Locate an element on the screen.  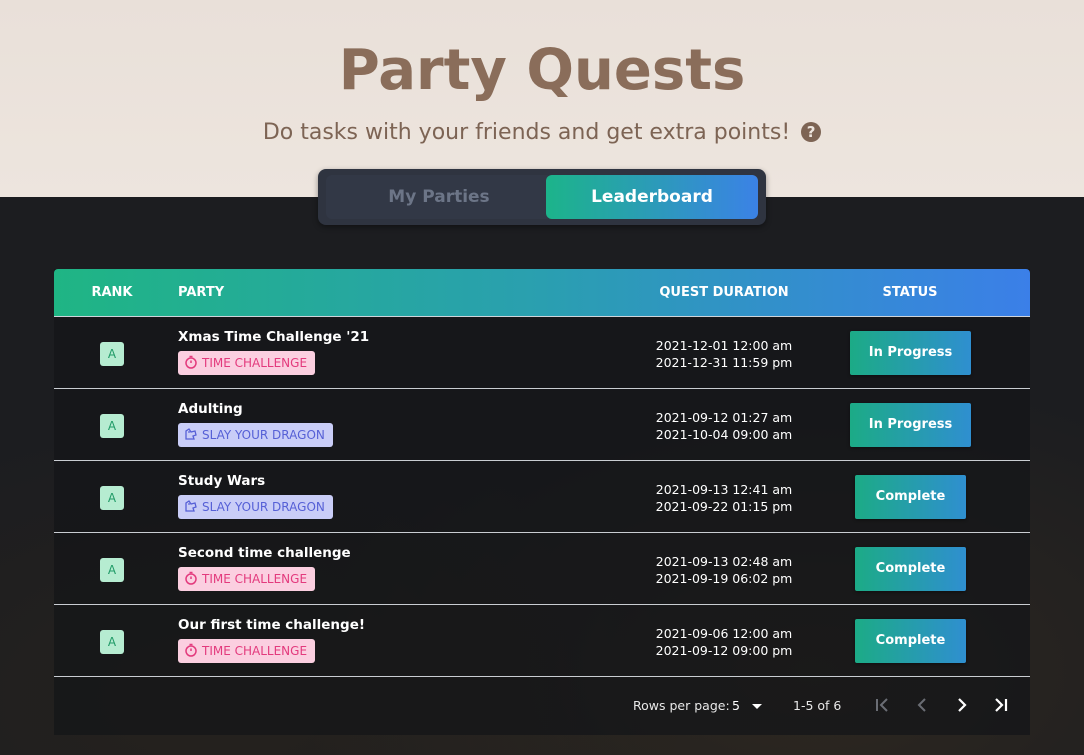
quest-end-date: 2021-09-19 06:02 pm is located at coordinates (724, 578).